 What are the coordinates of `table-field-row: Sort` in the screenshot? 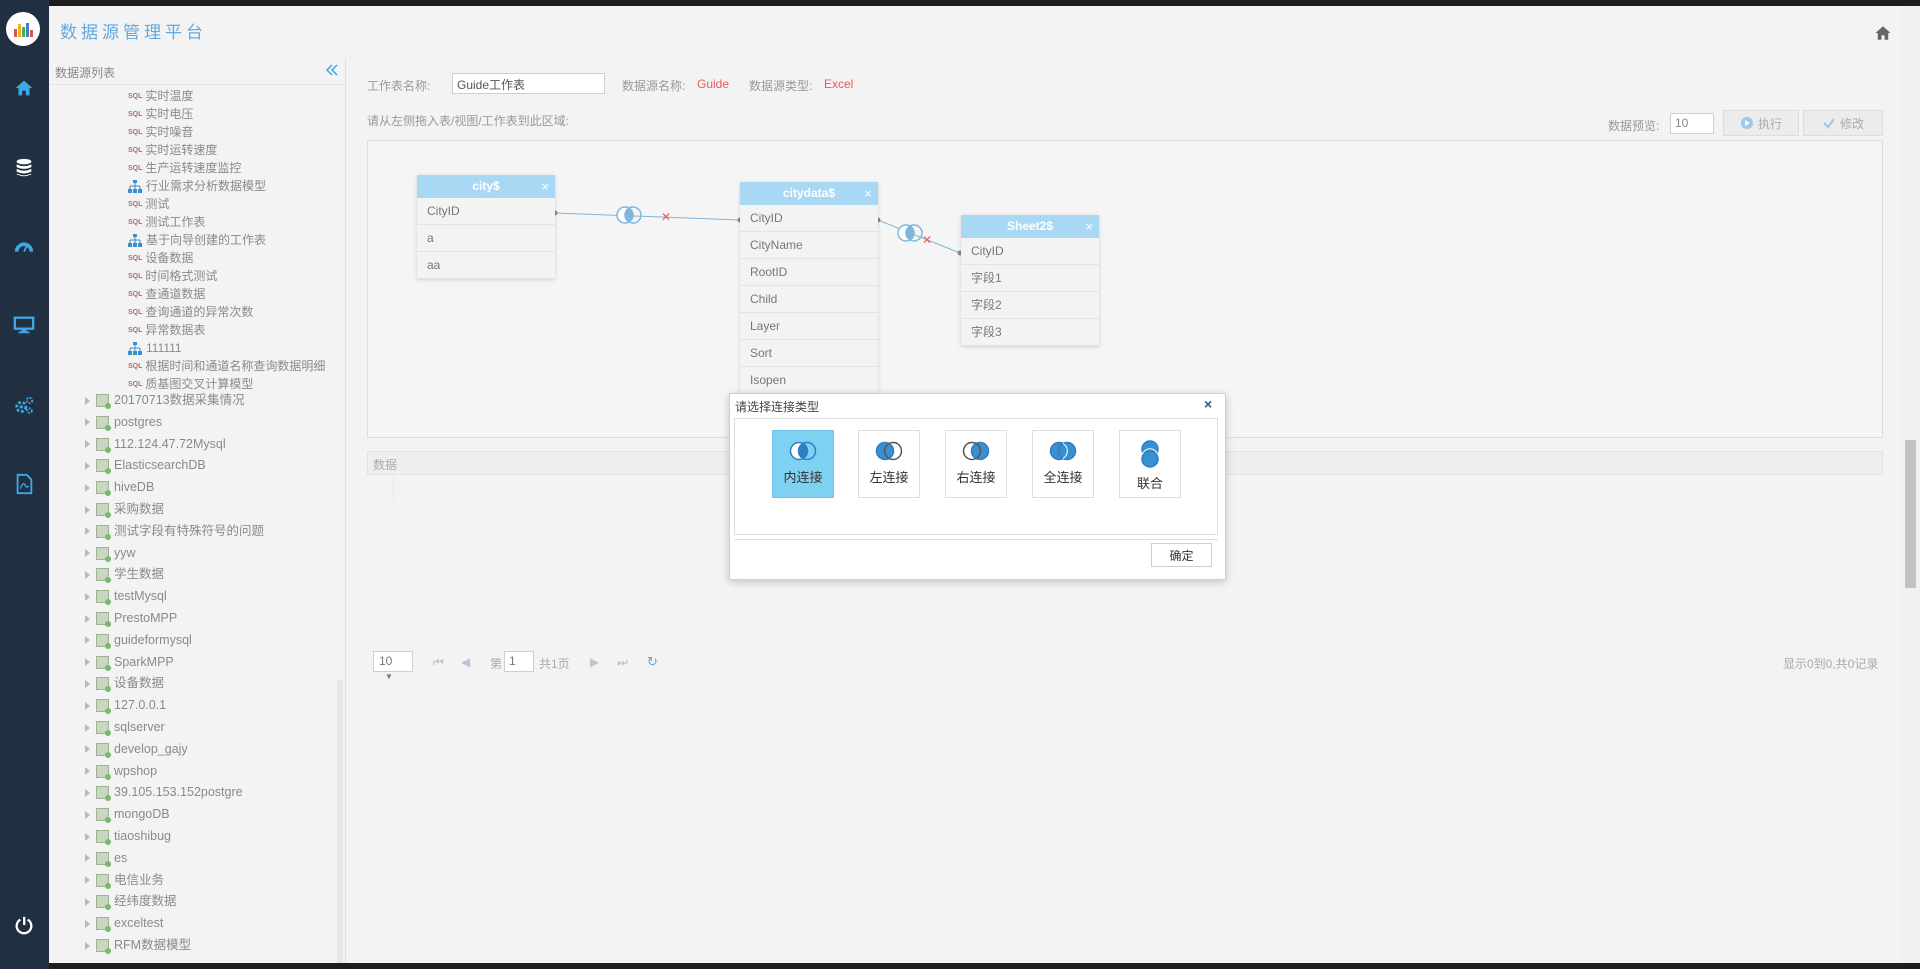 It's located at (809, 353).